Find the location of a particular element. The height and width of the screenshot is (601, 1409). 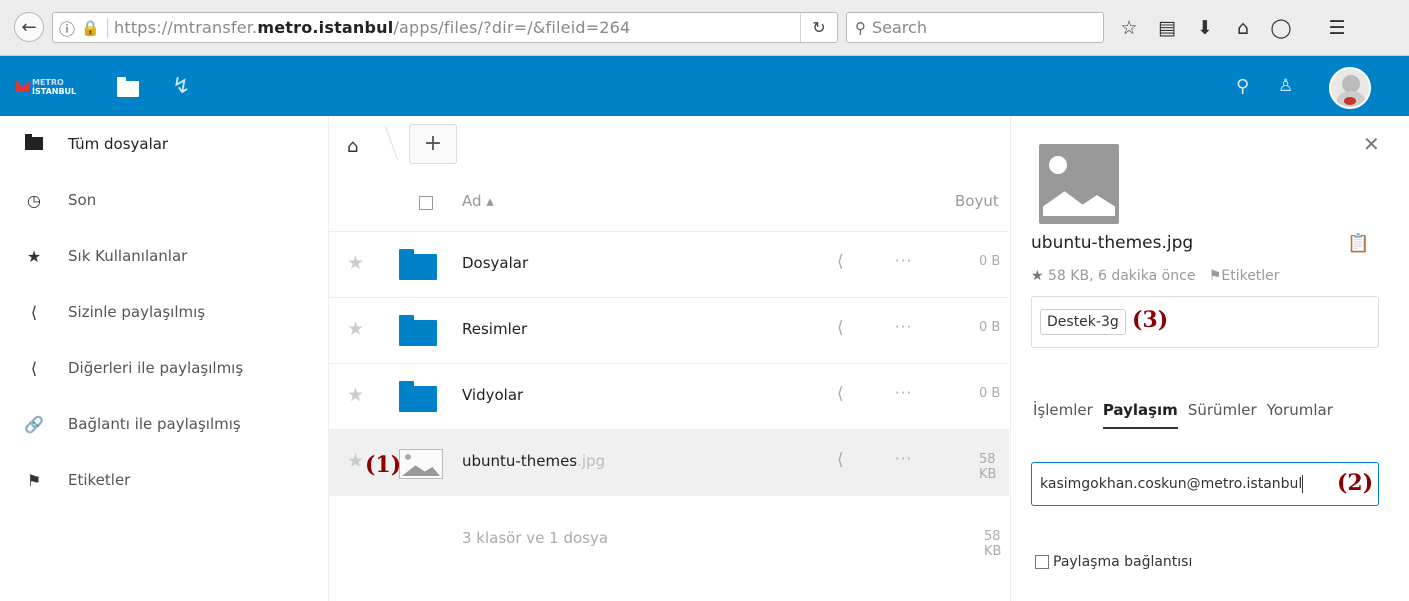

back-arrow-icon: ← is located at coordinates (29, 27).